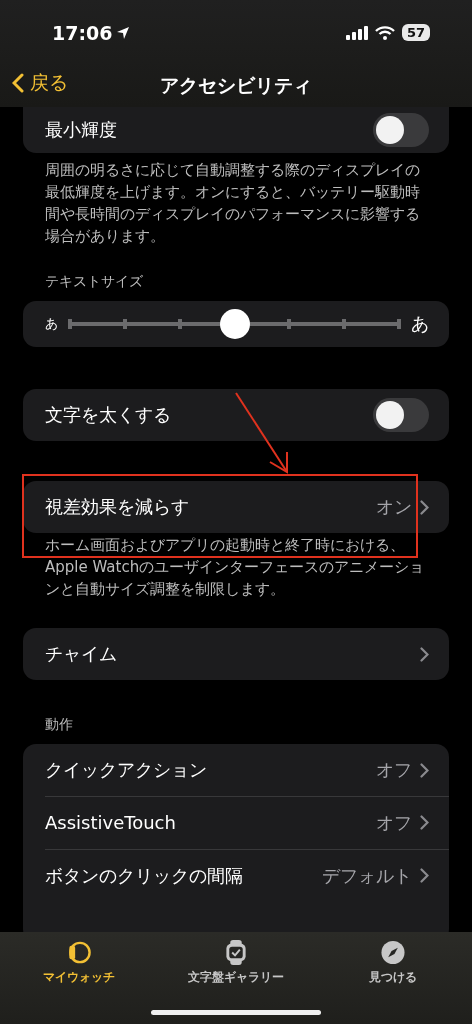 Image resolution: width=472 pixels, height=1024 pixels. Describe the element at coordinates (144, 875) in the screenshot. I see `row-label: ボタンのクリックの間隔` at that location.